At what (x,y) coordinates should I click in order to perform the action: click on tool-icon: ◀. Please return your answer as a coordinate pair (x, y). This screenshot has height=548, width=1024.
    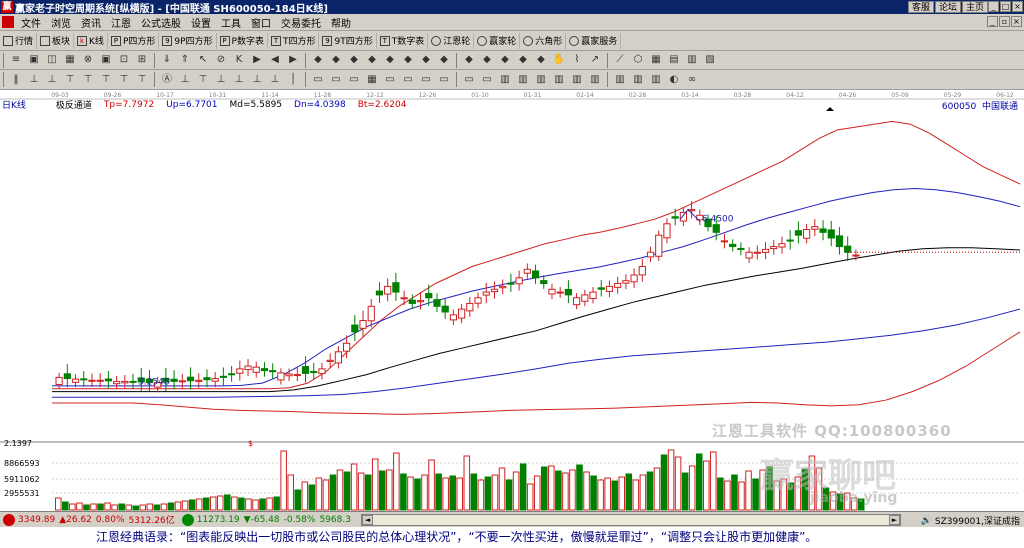
    Looking at the image, I should click on (275, 60).